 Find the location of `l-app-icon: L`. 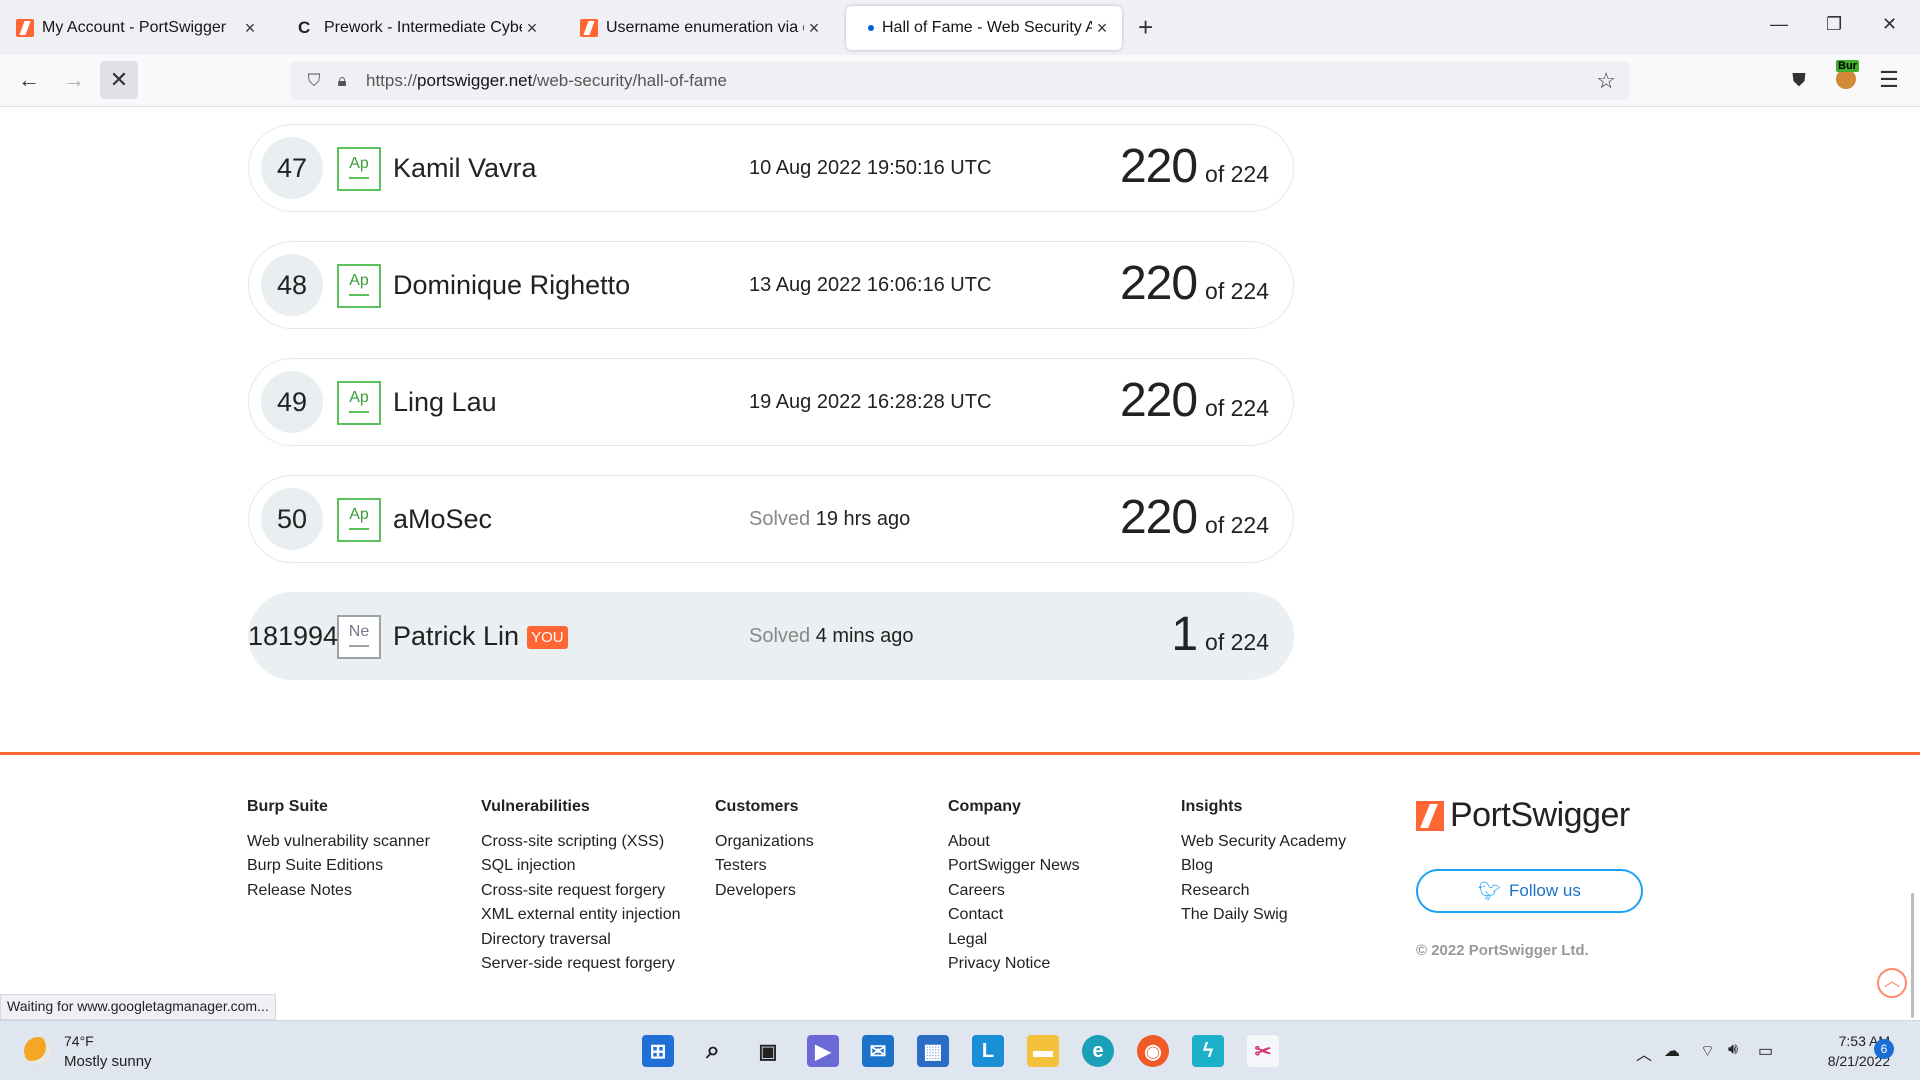

l-app-icon: L is located at coordinates (988, 1051).